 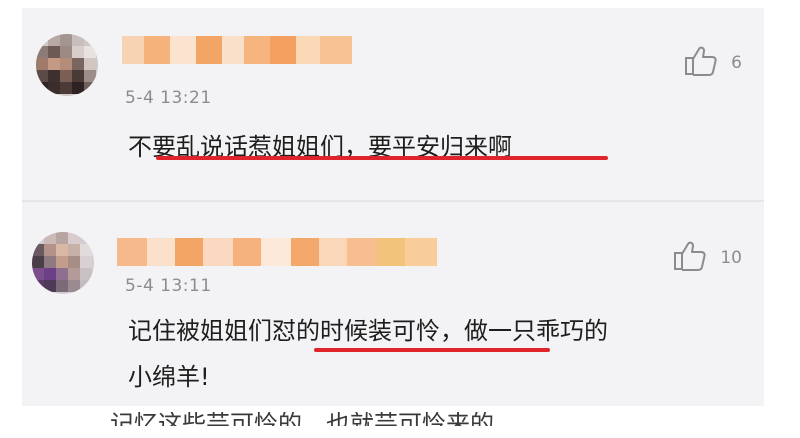 What do you see at coordinates (168, 286) in the screenshot?
I see `comment-timestamp: 5-4 13:11` at bounding box center [168, 286].